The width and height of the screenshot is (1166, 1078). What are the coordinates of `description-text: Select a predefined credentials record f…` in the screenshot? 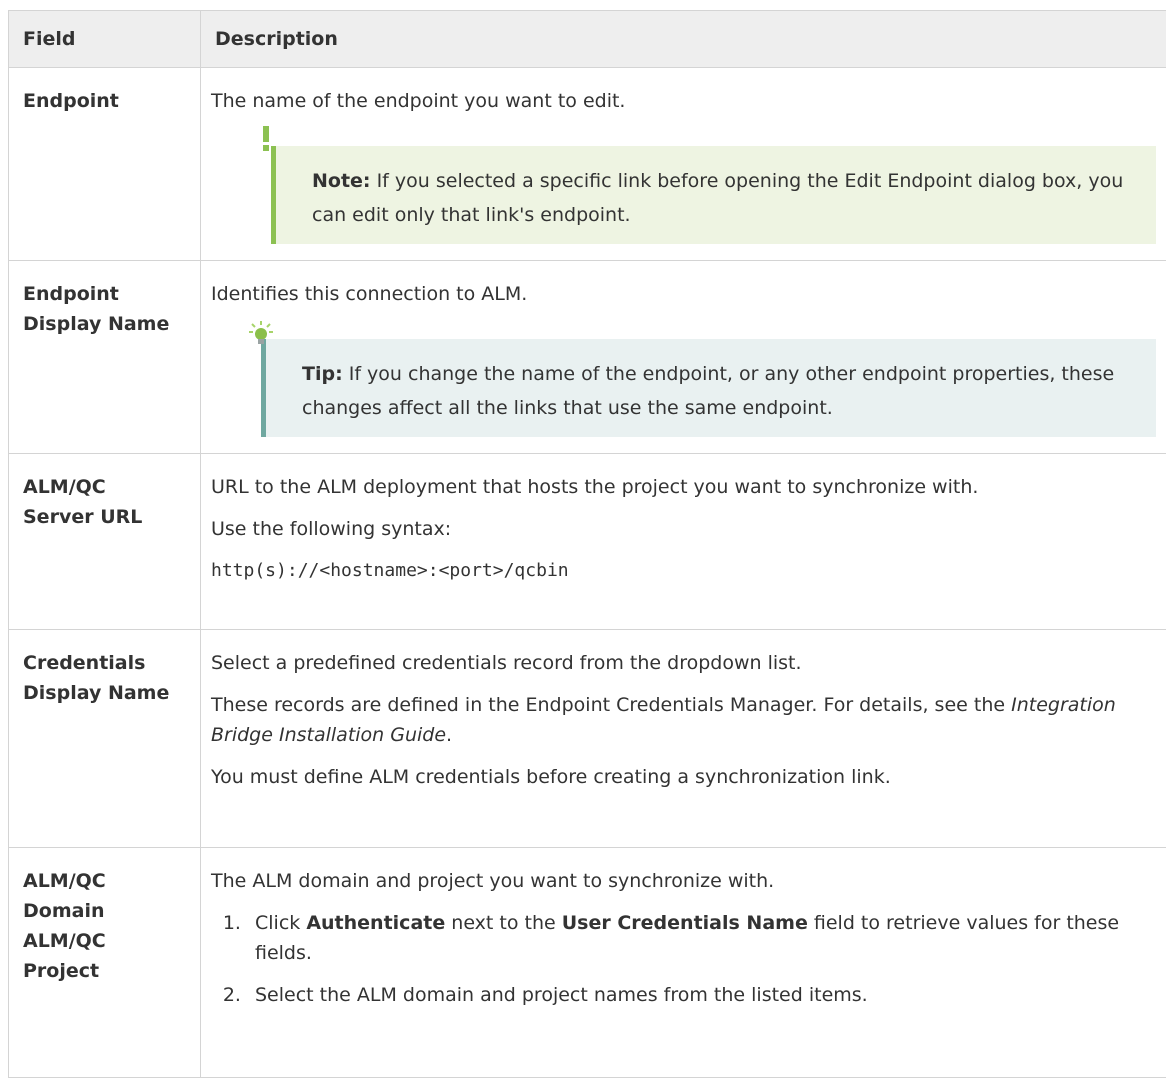 It's located at (683, 663).